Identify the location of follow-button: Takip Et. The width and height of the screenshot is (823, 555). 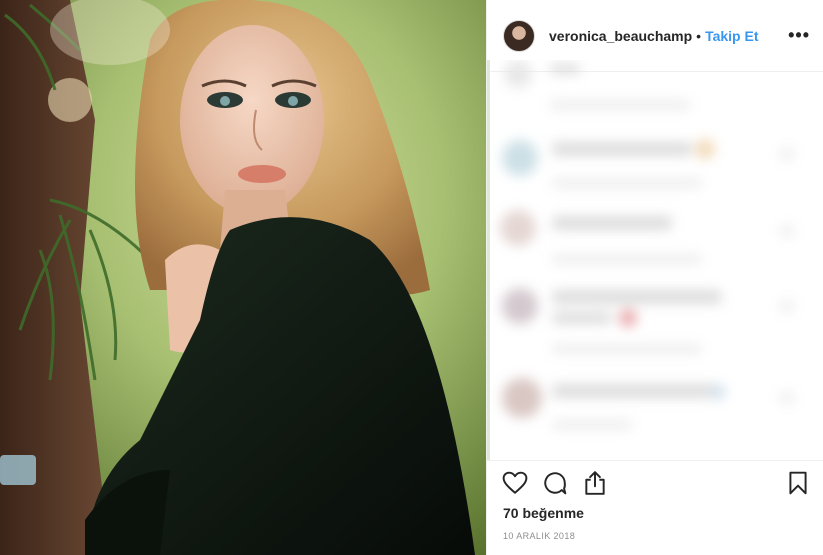
(731, 36).